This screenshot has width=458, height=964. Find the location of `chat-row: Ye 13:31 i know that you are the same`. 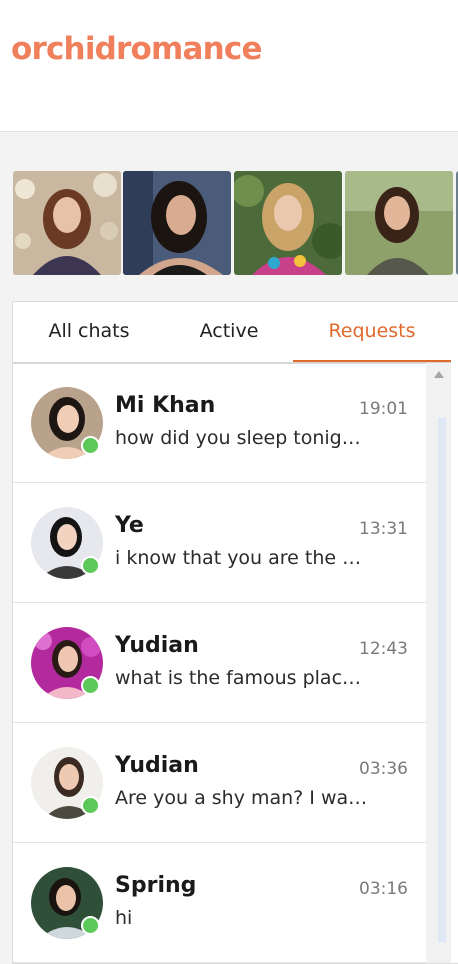

chat-row: Ye 13:31 i know that you are the same is located at coordinates (219, 543).